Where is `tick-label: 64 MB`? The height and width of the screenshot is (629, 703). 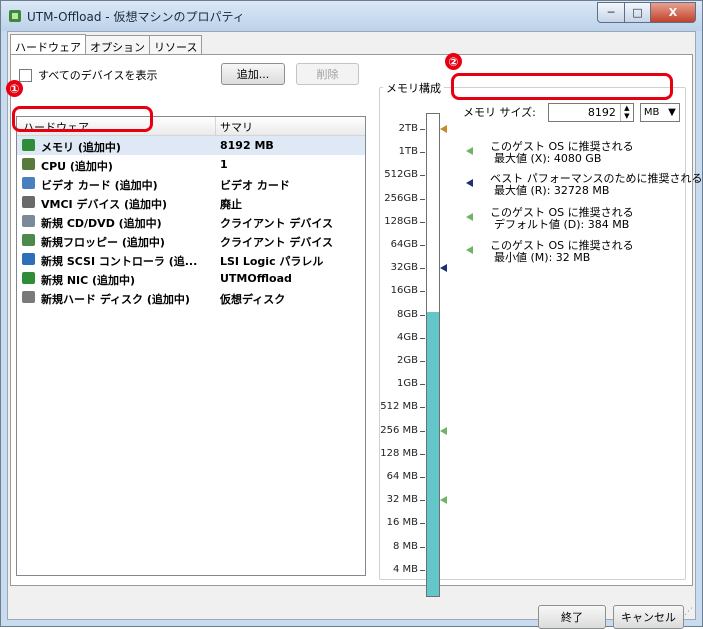
tick-label: 64 MB is located at coordinates (402, 476).